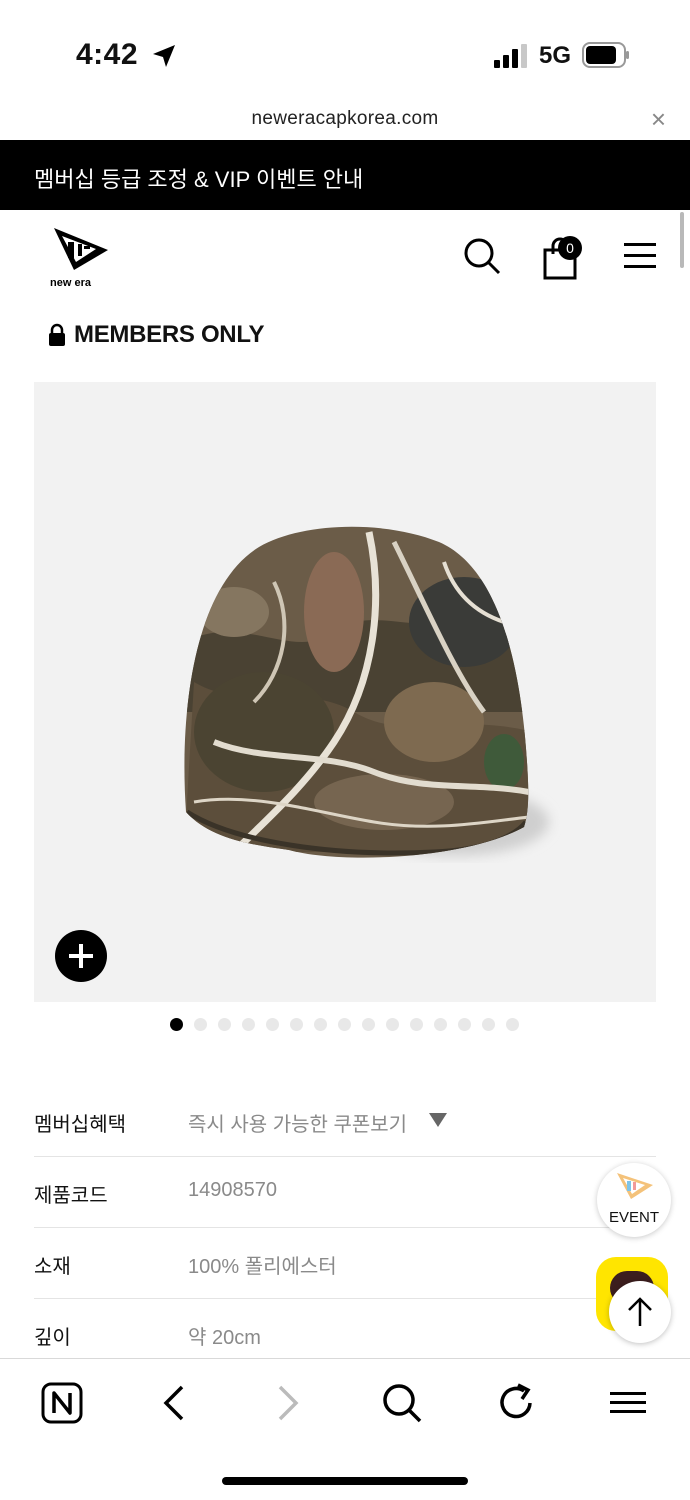 The width and height of the screenshot is (690, 1500). I want to click on info-row-membership: 멤버십혜택 즉시 사용 가능한 쿠폰보기, so click(345, 1121).